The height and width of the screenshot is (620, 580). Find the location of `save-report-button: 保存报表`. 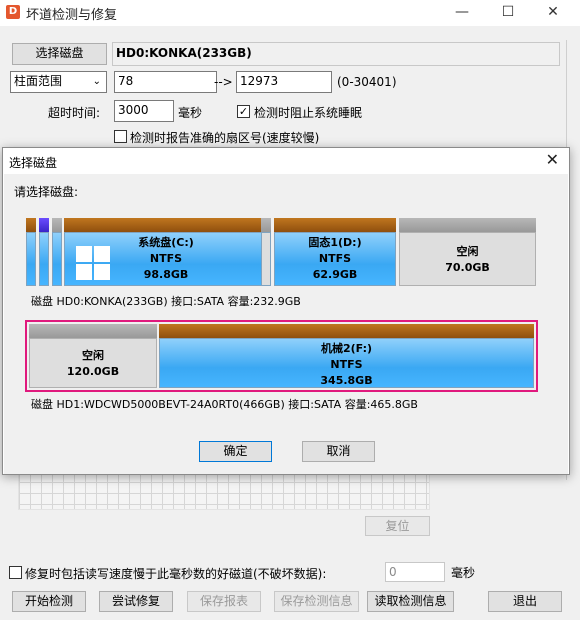

save-report-button: 保存报表 is located at coordinates (224, 601).